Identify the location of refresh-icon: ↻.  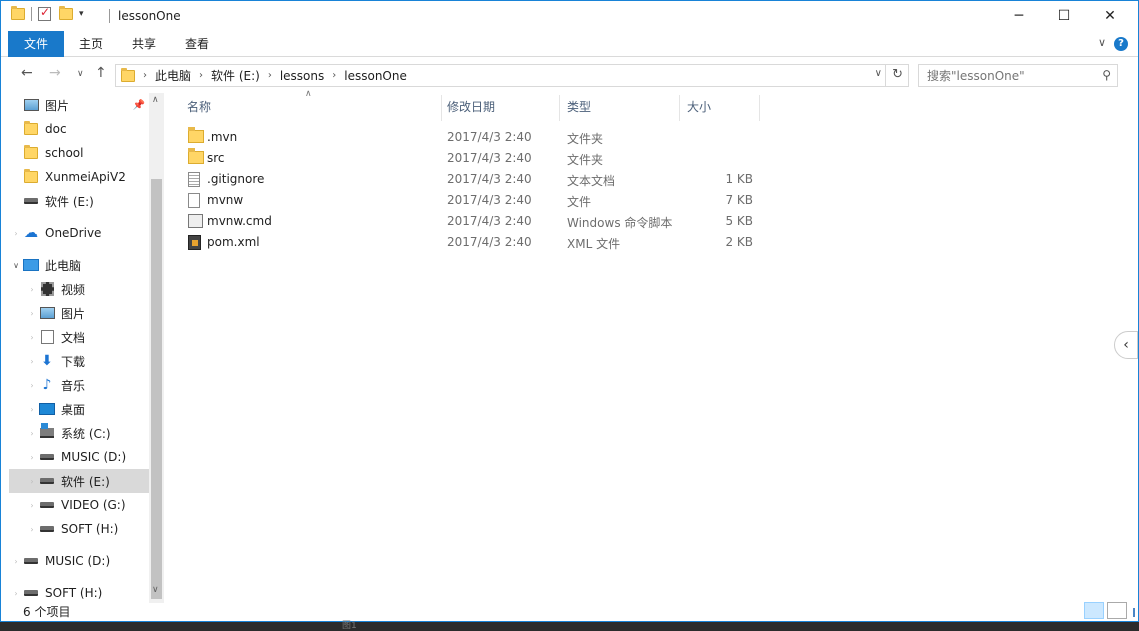
(897, 74).